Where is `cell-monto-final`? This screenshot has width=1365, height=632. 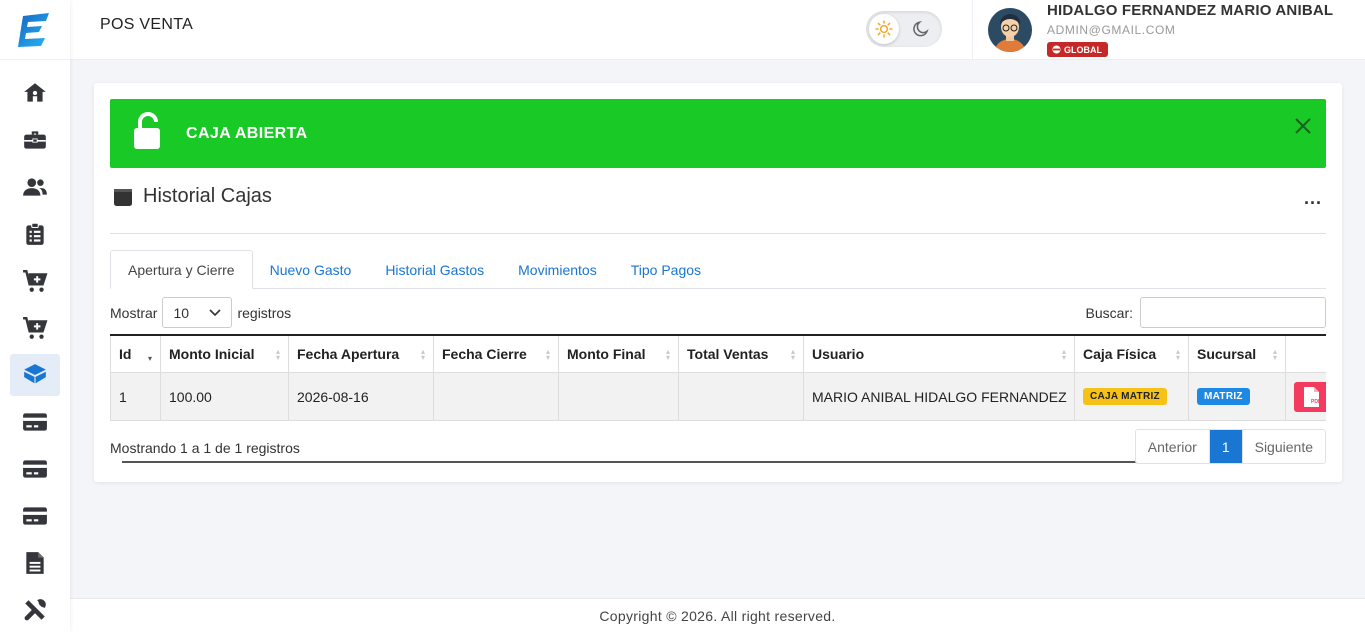 cell-monto-final is located at coordinates (618, 396).